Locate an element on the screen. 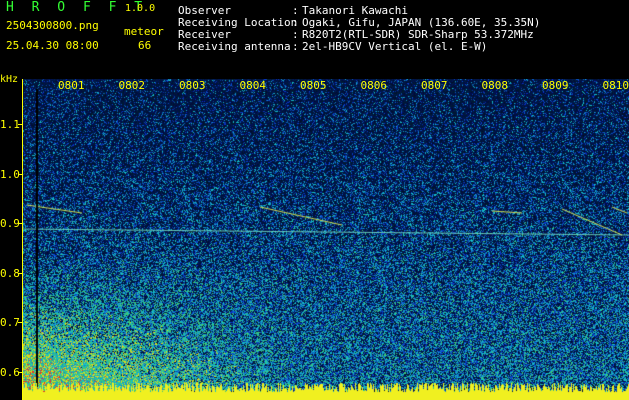  x-tick-label: 0808 is located at coordinates (495, 85).